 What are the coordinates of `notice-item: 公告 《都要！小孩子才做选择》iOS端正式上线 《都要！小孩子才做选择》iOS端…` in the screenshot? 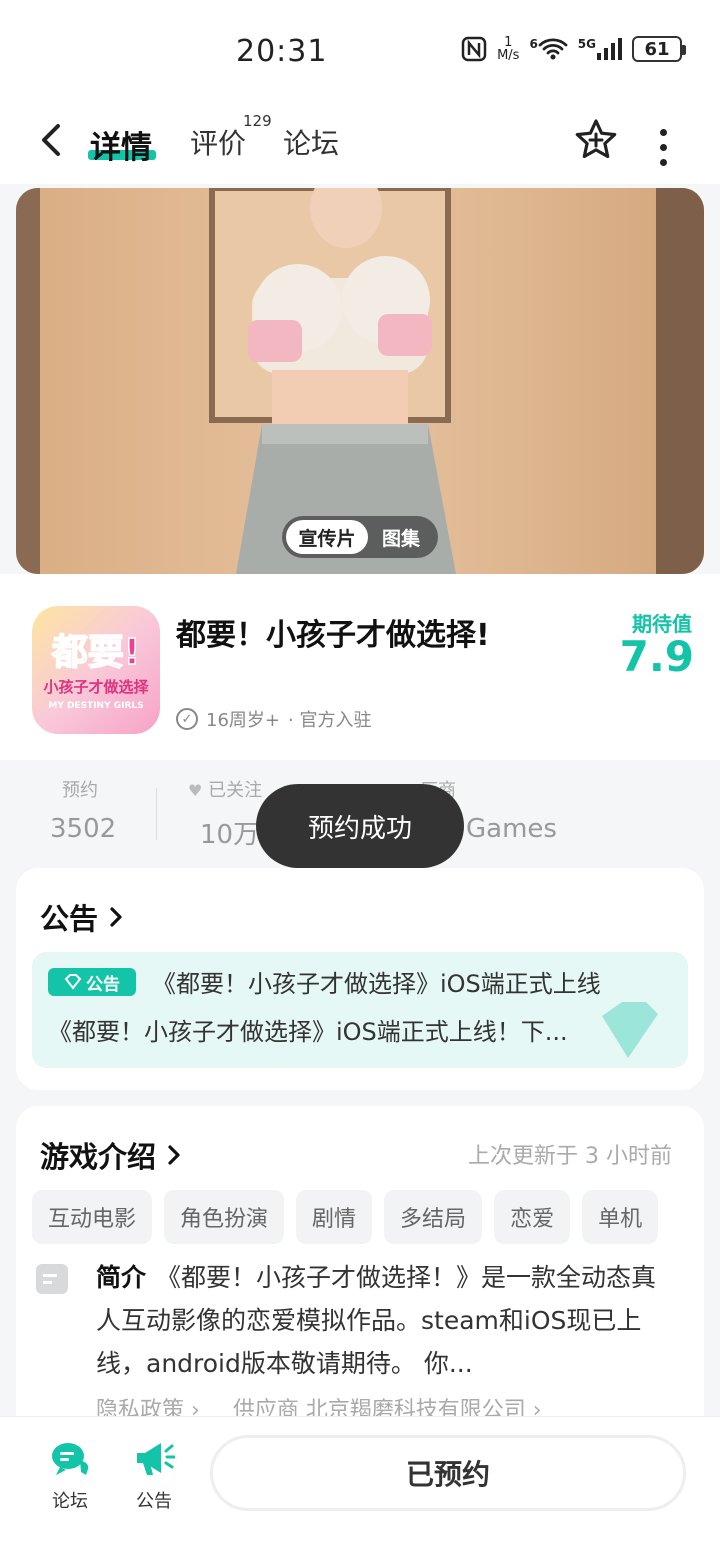 It's located at (360, 1010).